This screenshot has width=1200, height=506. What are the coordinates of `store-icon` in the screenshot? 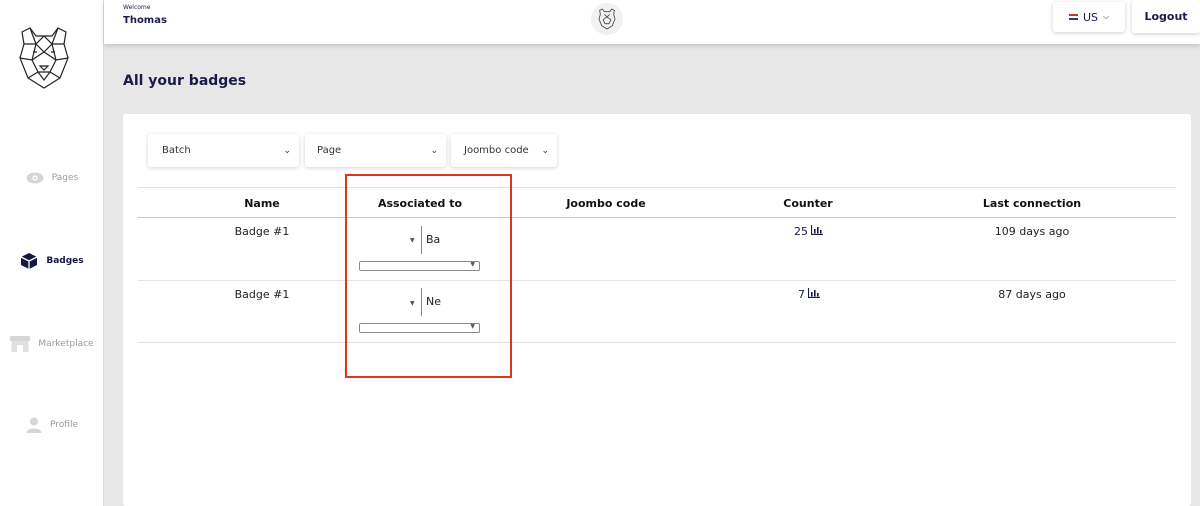 It's located at (20, 344).